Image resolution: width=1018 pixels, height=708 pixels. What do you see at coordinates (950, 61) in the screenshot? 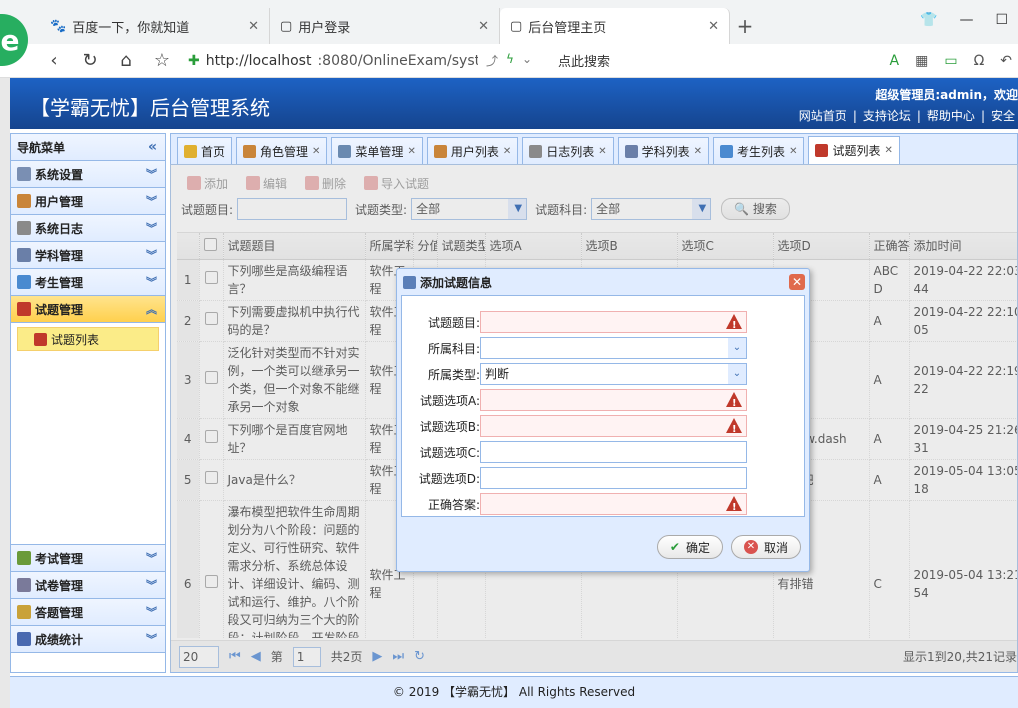
I see `battery-icon: ▭` at bounding box center [950, 61].